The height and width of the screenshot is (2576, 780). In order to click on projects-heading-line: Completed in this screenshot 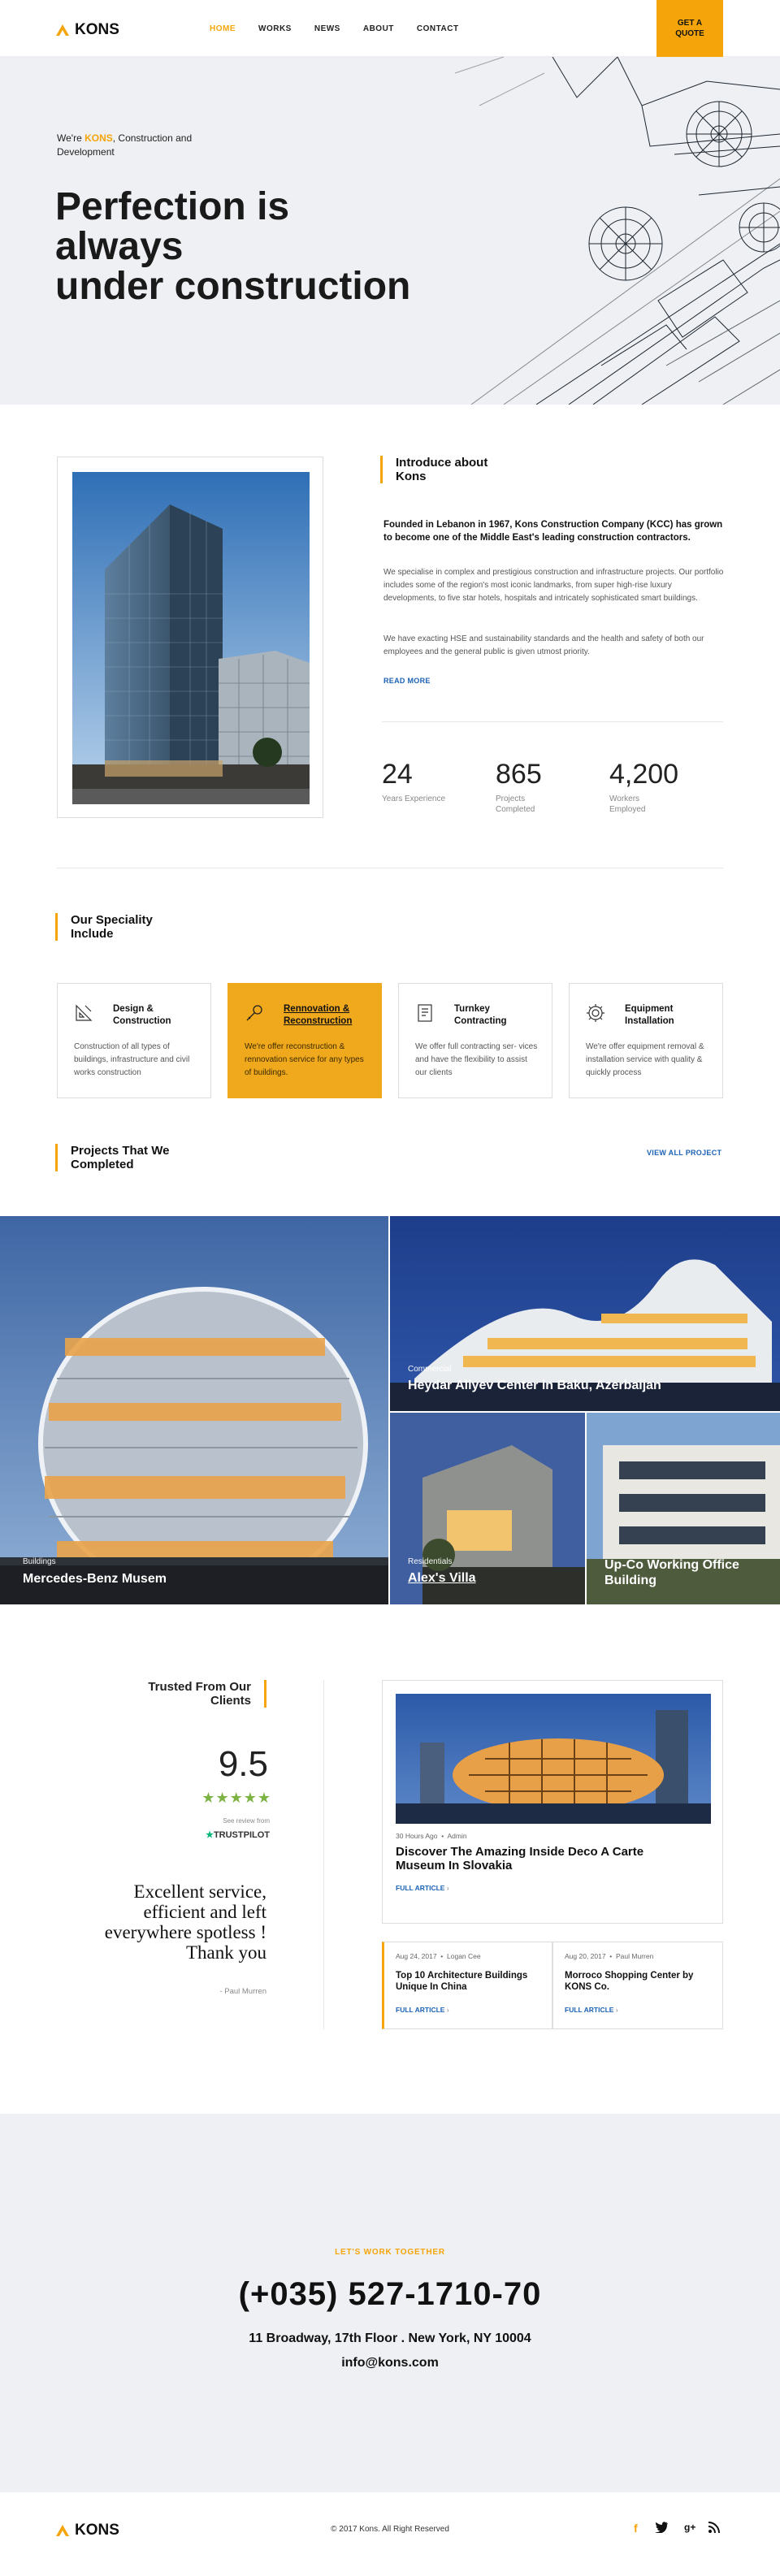, I will do `click(102, 1164)`.